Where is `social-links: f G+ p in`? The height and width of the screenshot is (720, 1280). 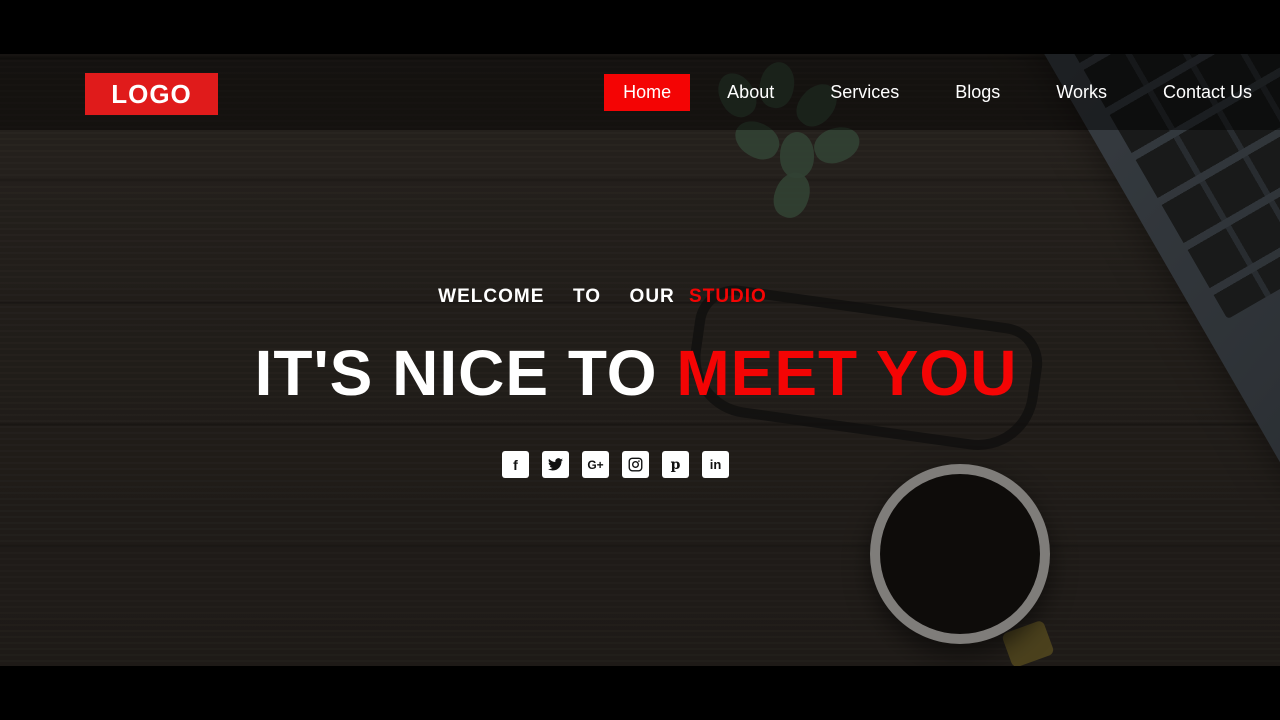
social-links: f G+ p in is located at coordinates (622, 464).